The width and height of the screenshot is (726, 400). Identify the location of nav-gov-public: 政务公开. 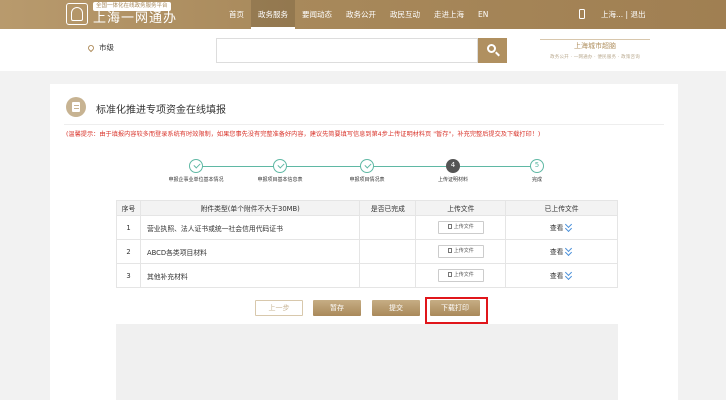
(361, 14).